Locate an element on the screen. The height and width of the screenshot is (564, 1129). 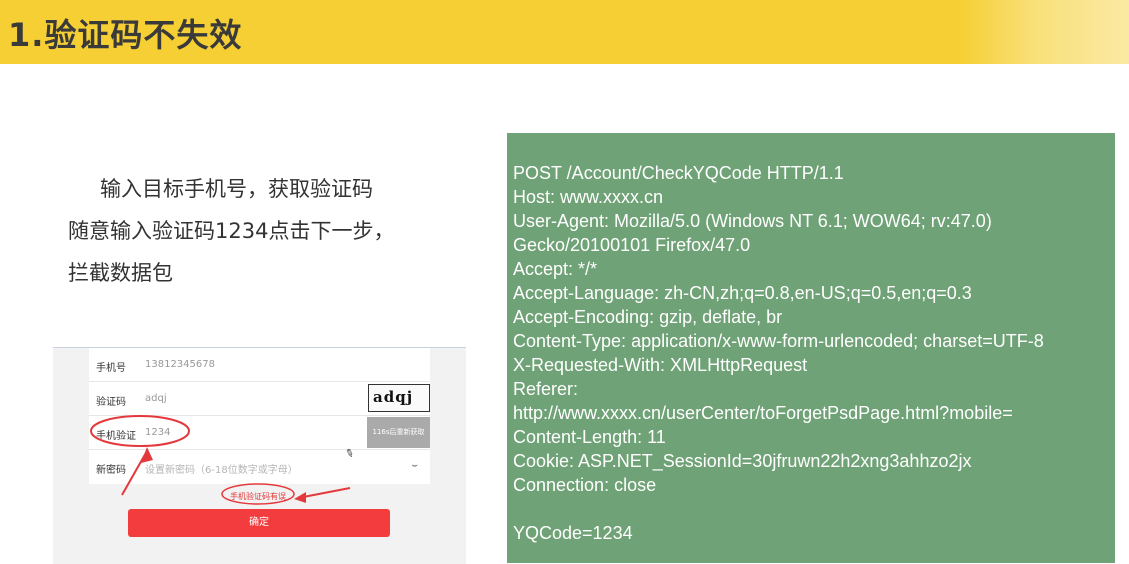
http-line: Accept-Encoding: gzip, deflate, br is located at coordinates (648, 317).